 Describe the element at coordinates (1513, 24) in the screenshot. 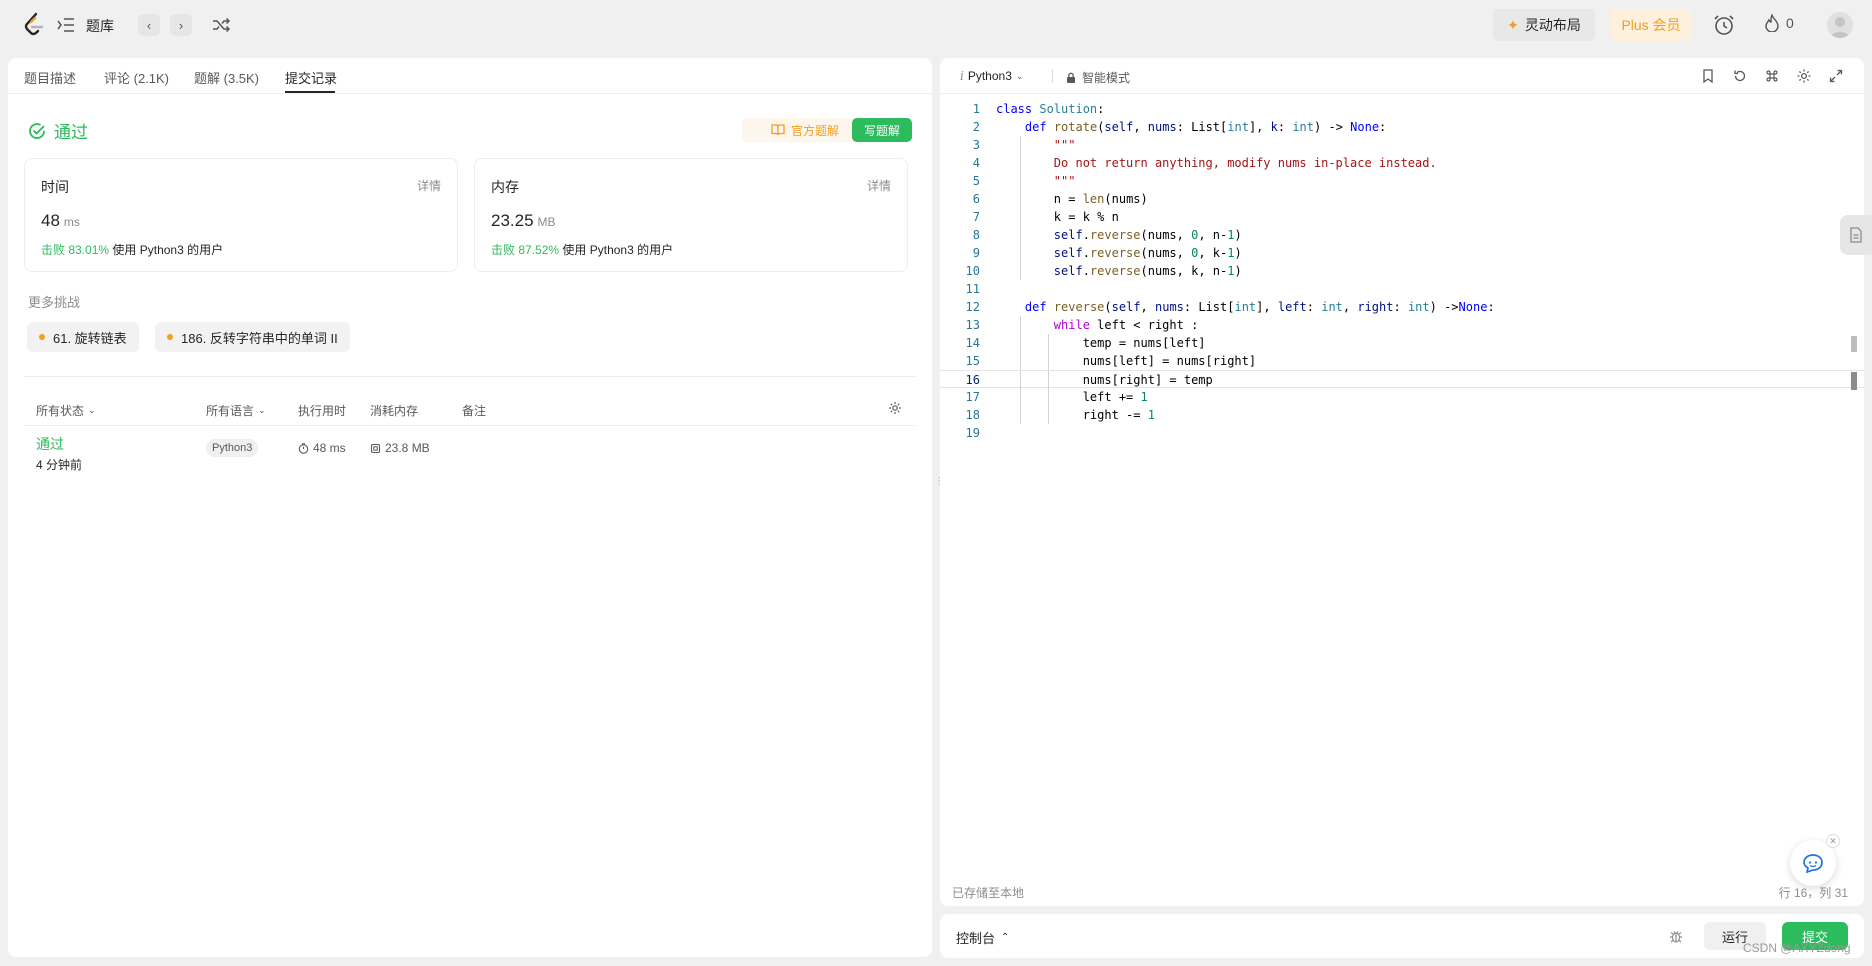

I see `sparkle-icon: ✦` at that location.